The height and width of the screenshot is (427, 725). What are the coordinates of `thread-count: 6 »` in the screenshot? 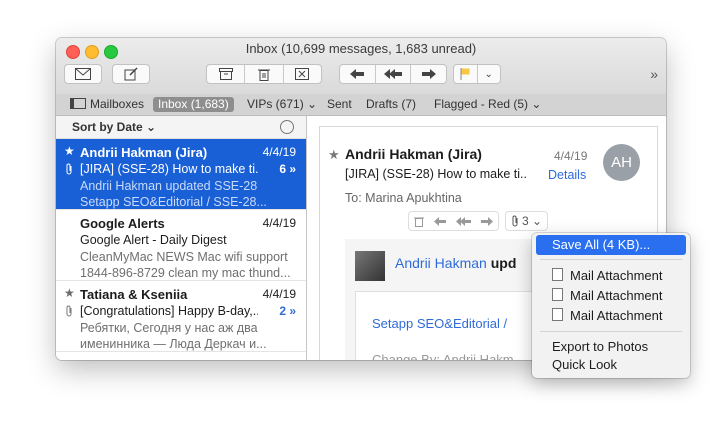 It's located at (287, 169).